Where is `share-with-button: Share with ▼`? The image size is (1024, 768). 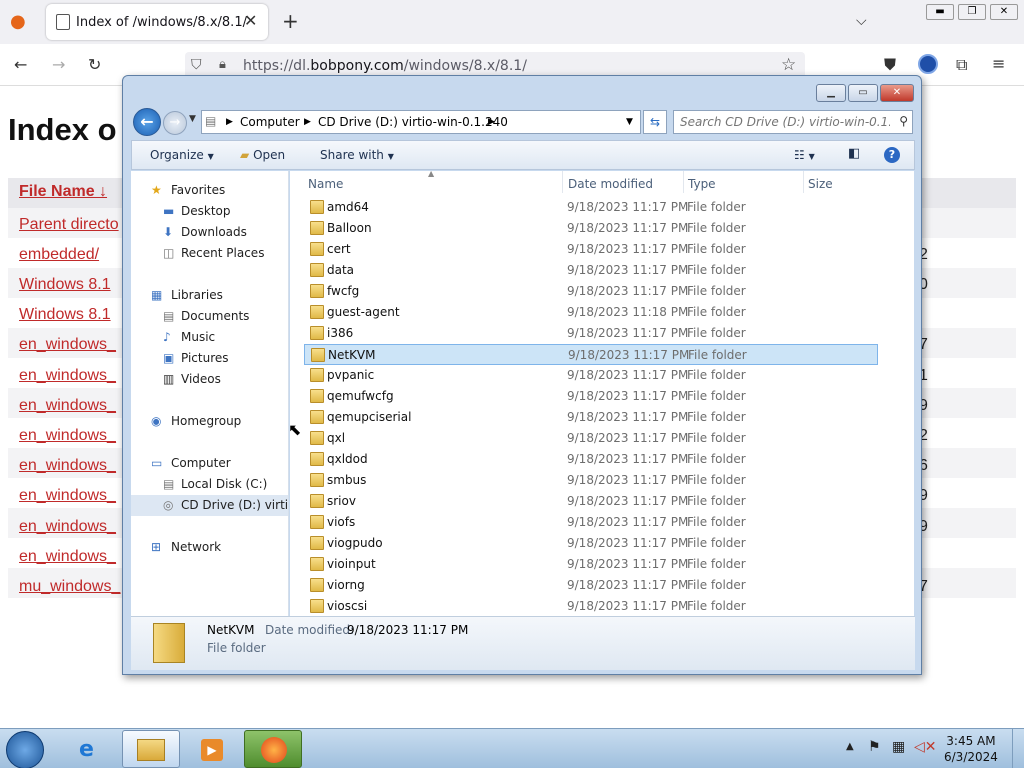
share-with-button: Share with ▼ is located at coordinates (357, 155).